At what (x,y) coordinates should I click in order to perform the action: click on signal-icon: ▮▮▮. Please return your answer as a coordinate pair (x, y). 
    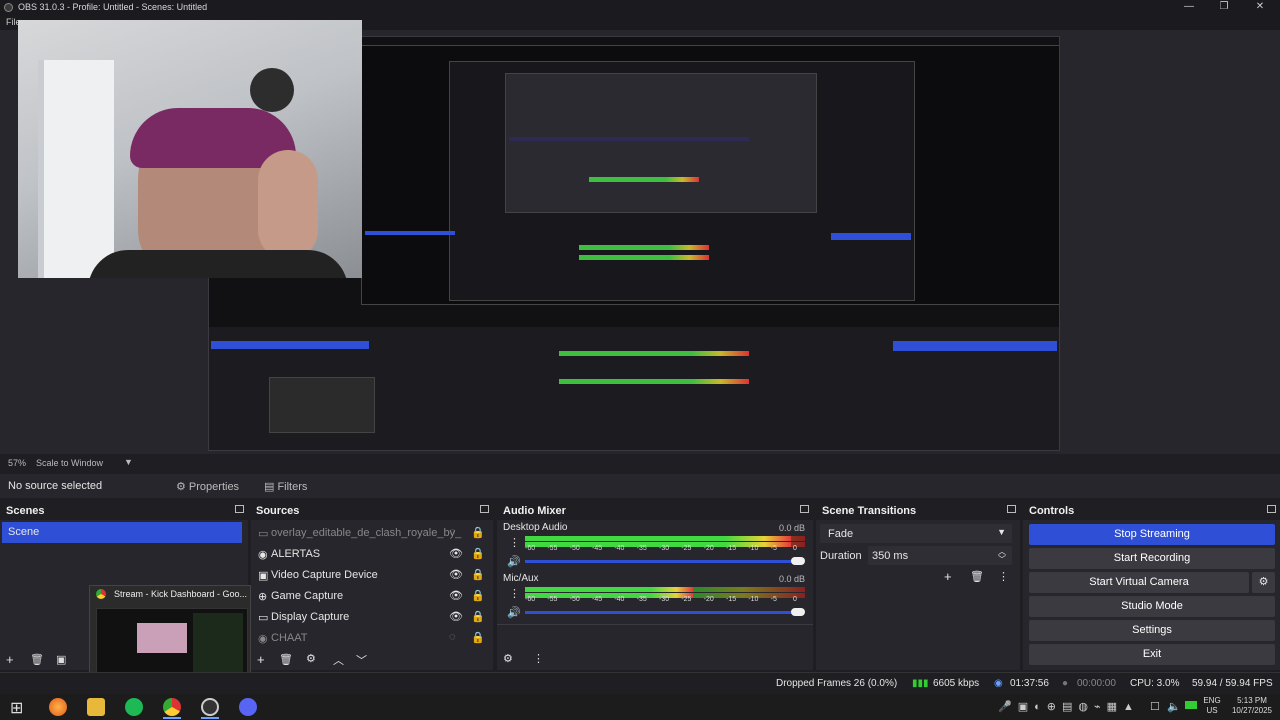
    Looking at the image, I should click on (920, 683).